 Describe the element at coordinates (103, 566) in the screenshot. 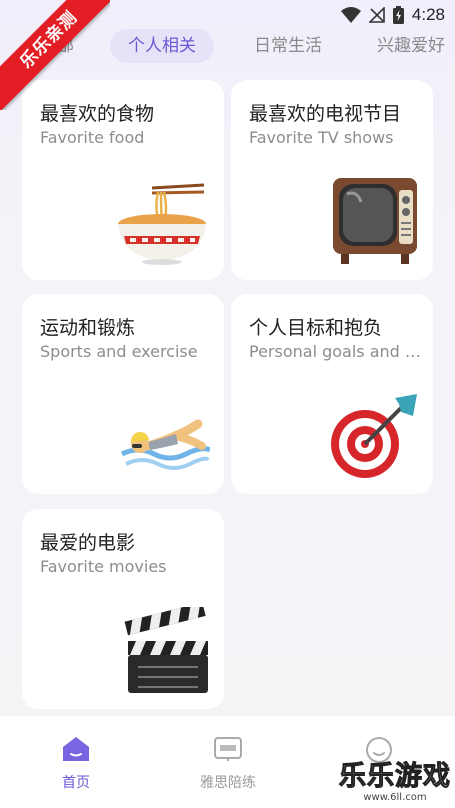

I see `card-subtitle: Favorite movies` at that location.